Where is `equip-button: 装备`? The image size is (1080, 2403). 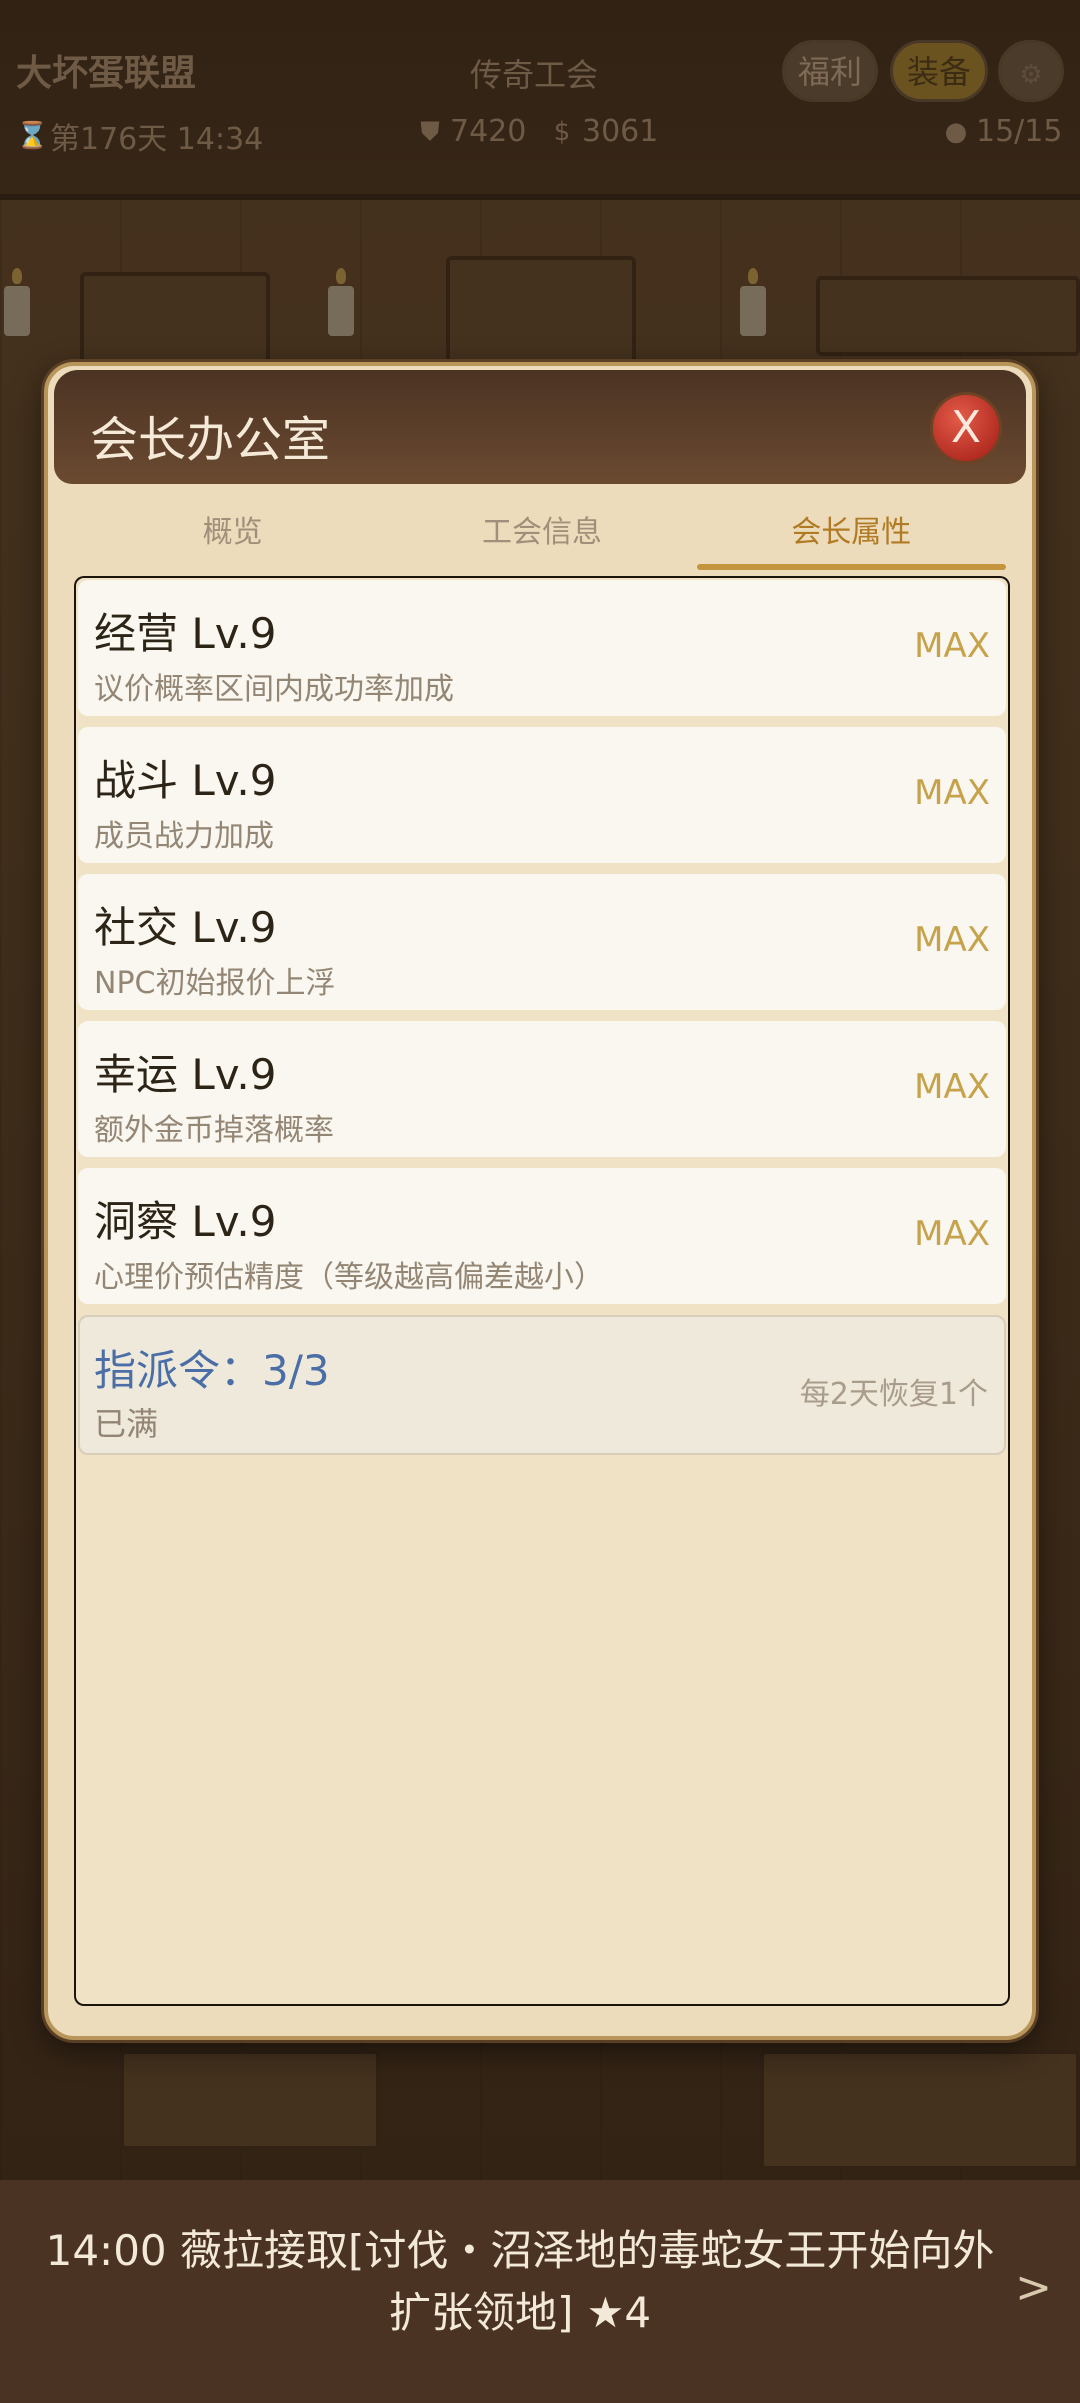
equip-button: 装备 is located at coordinates (939, 71).